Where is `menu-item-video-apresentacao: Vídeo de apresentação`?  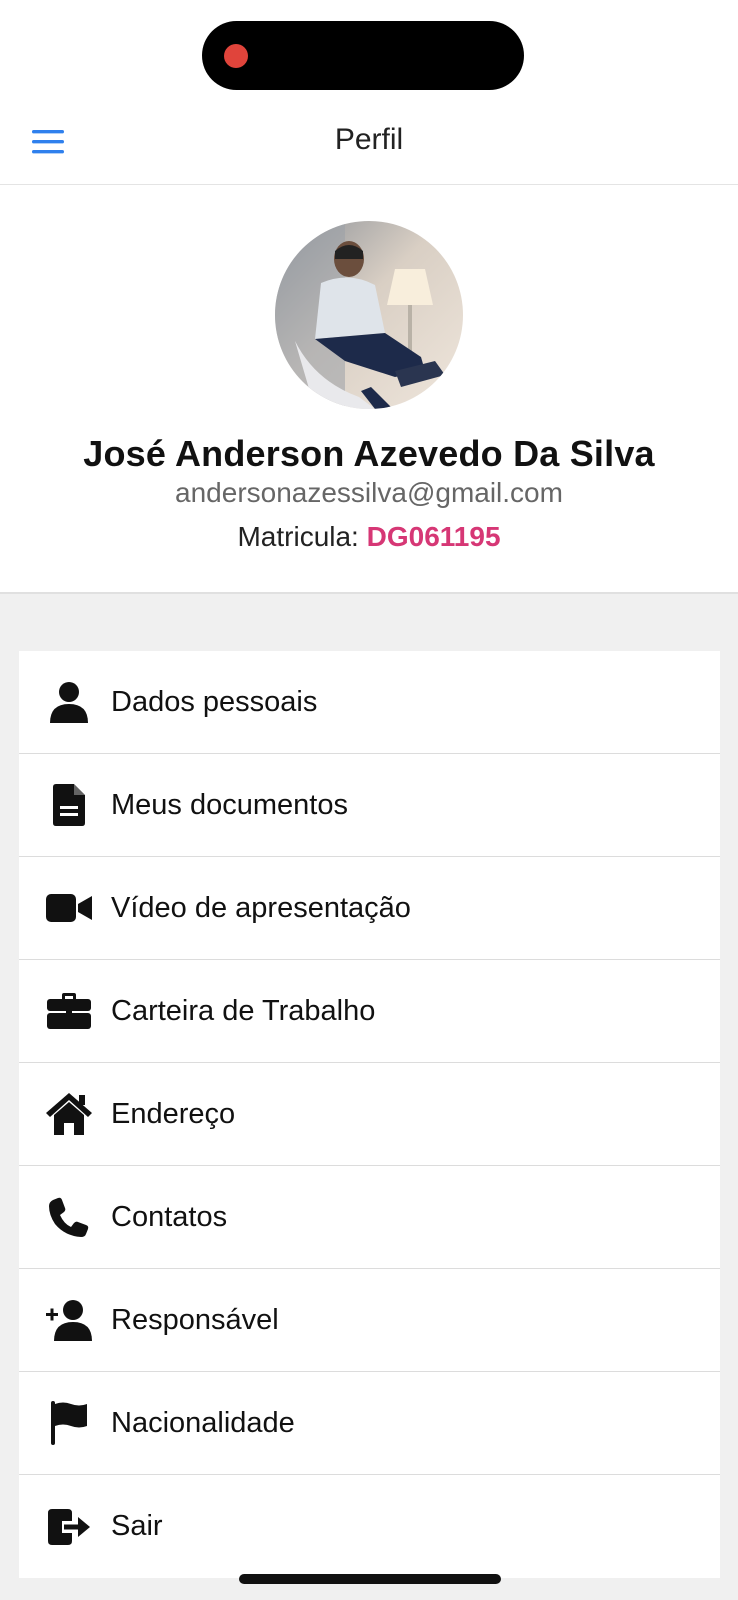
menu-item-video-apresentacao: Vídeo de apresentação is located at coordinates (369, 908).